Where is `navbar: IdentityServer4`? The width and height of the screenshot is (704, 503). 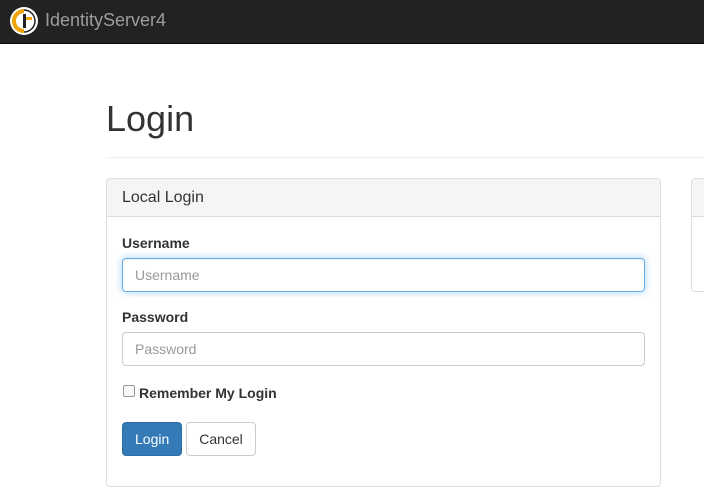 navbar: IdentityServer4 is located at coordinates (352, 22).